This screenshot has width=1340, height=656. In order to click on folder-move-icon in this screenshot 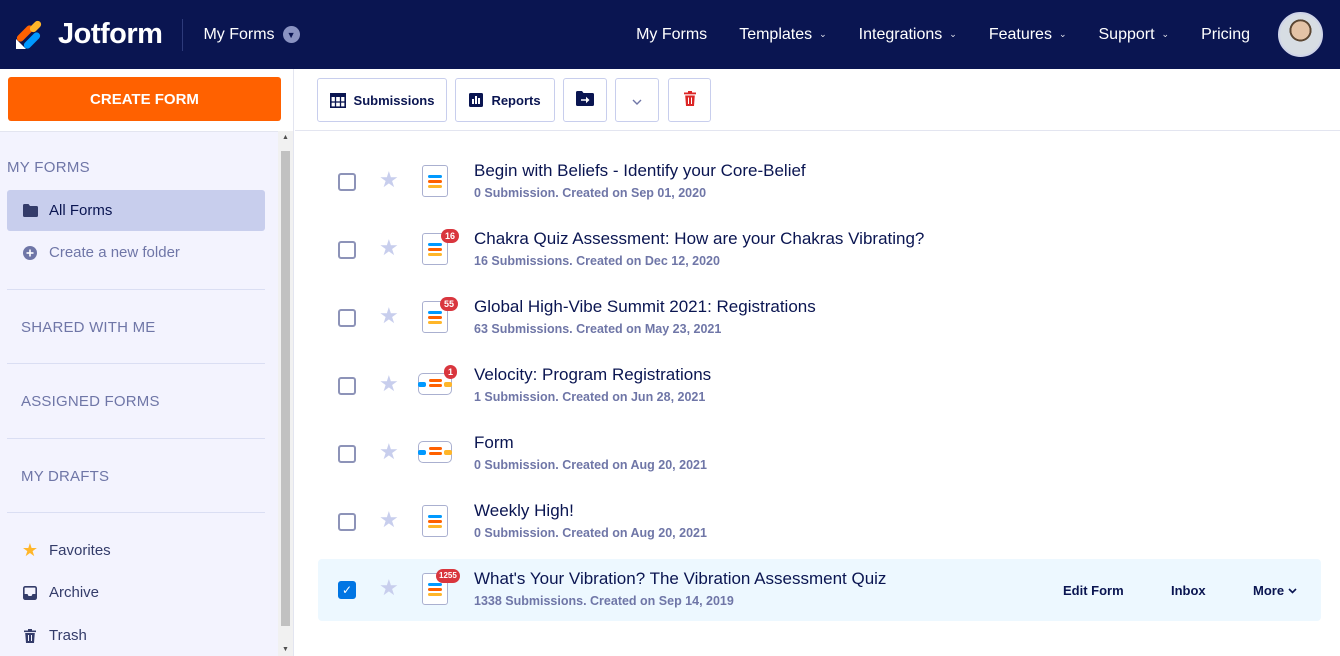, I will do `click(585, 100)`.